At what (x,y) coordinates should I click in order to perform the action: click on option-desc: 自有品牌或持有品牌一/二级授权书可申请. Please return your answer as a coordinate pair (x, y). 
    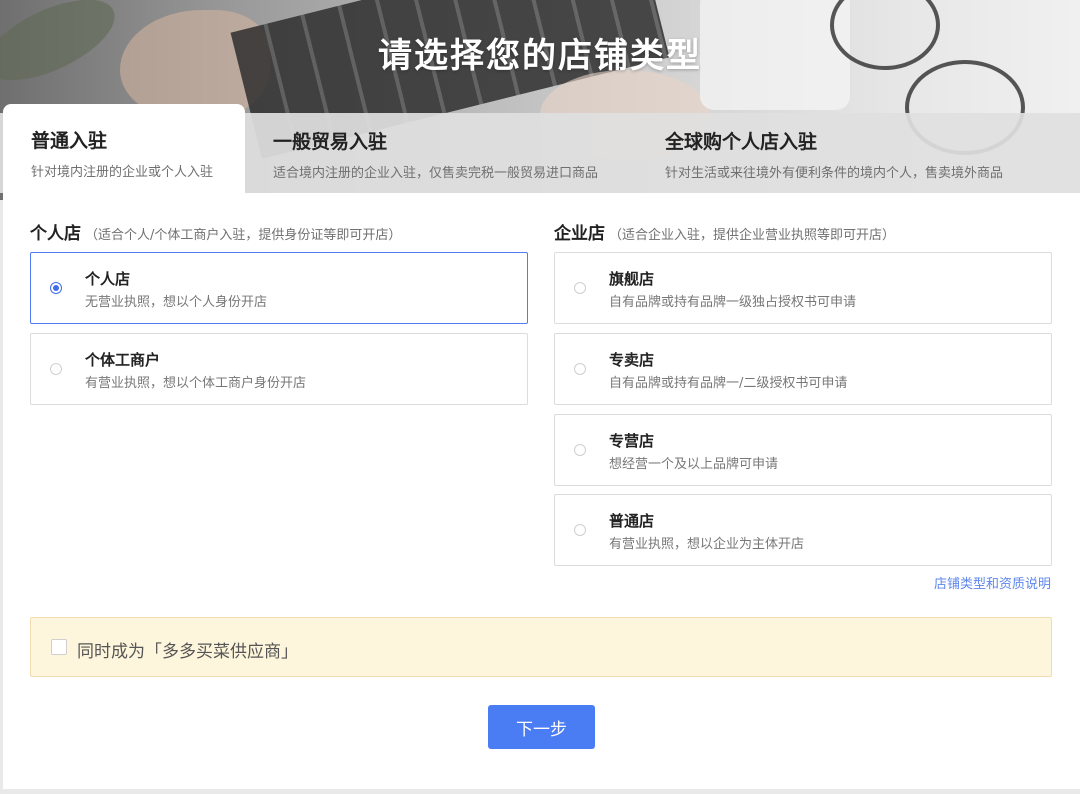
    Looking at the image, I should click on (728, 383).